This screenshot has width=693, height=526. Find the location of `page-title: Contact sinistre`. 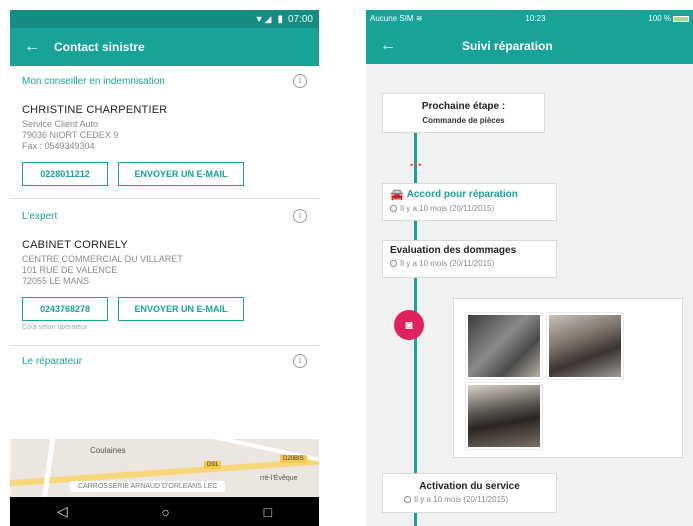

page-title: Contact sinistre is located at coordinates (99, 47).